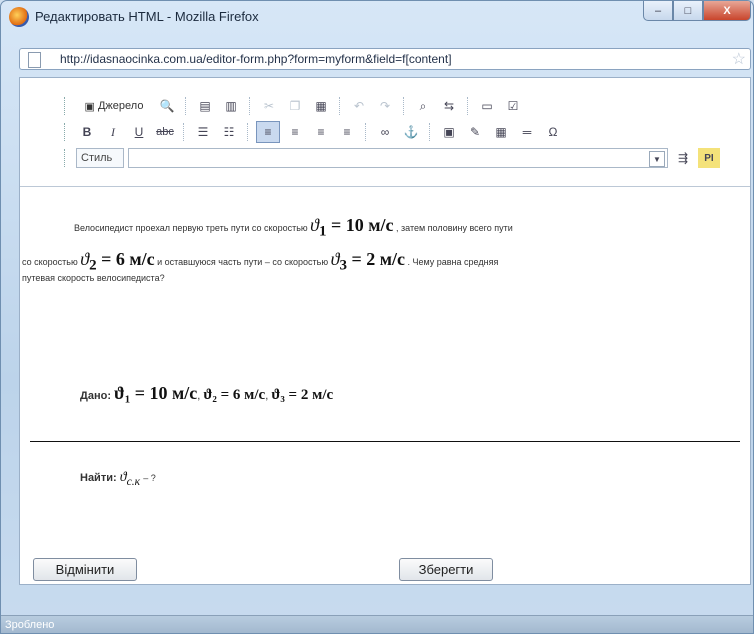 The image size is (754, 634). Describe the element at coordinates (398, 158) in the screenshot. I see `style-select: ▼` at that location.